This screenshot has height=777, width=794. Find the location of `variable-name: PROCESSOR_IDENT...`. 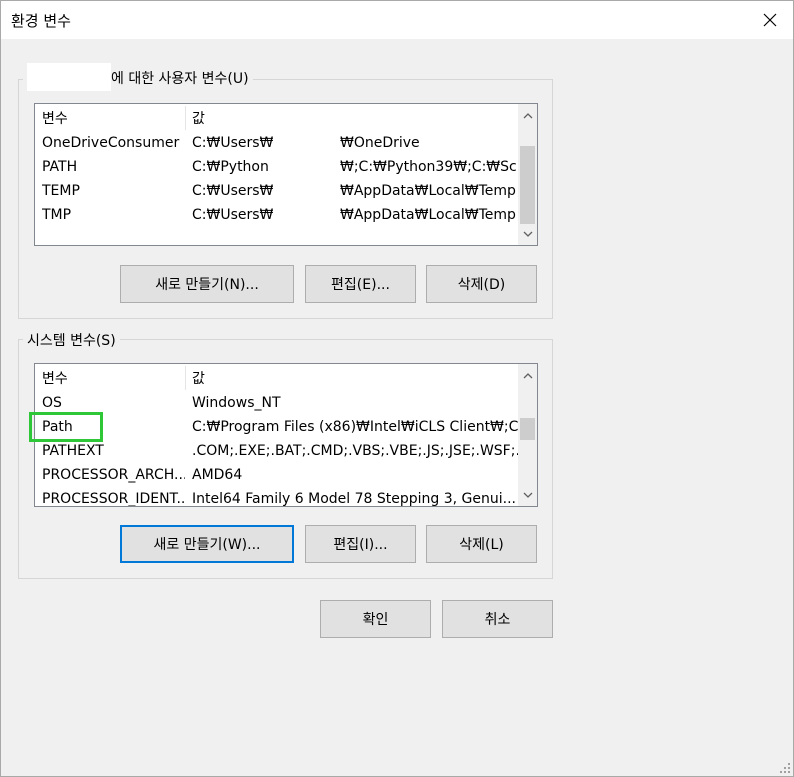

variable-name: PROCESSOR_IDENT... is located at coordinates (113, 499).